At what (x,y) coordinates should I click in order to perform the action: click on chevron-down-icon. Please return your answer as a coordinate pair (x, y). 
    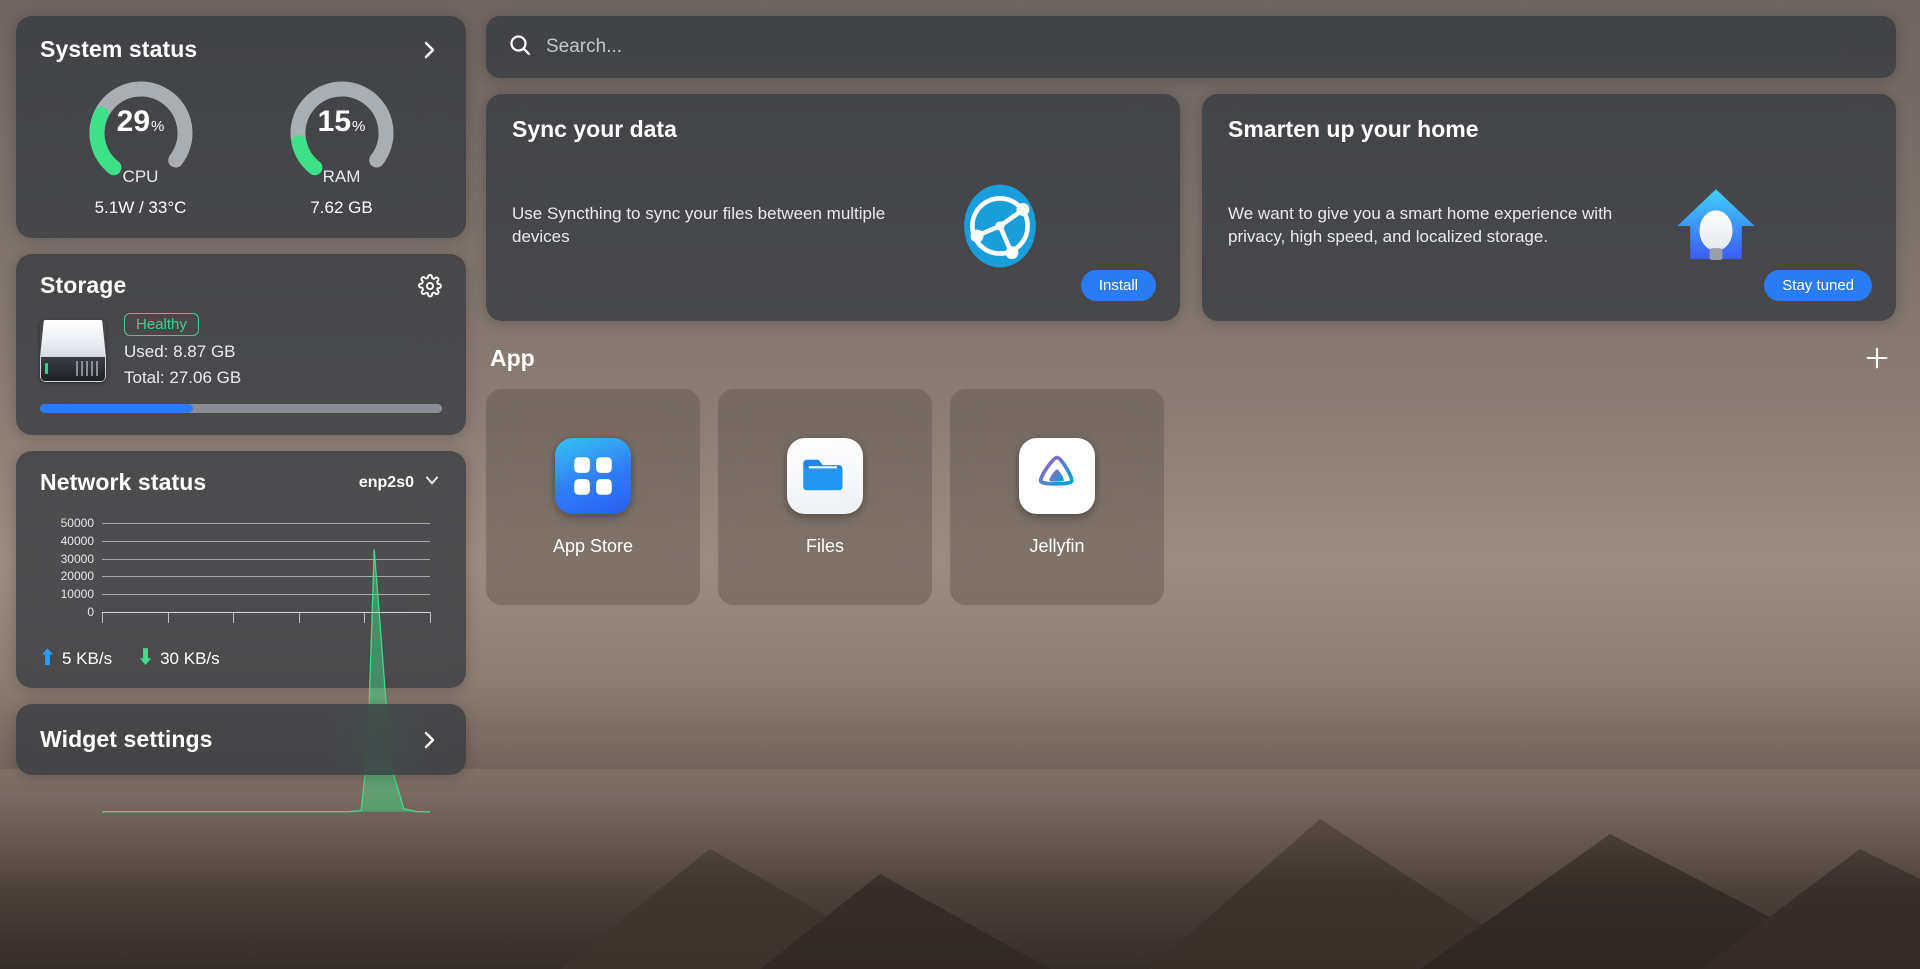
    Looking at the image, I should click on (432, 482).